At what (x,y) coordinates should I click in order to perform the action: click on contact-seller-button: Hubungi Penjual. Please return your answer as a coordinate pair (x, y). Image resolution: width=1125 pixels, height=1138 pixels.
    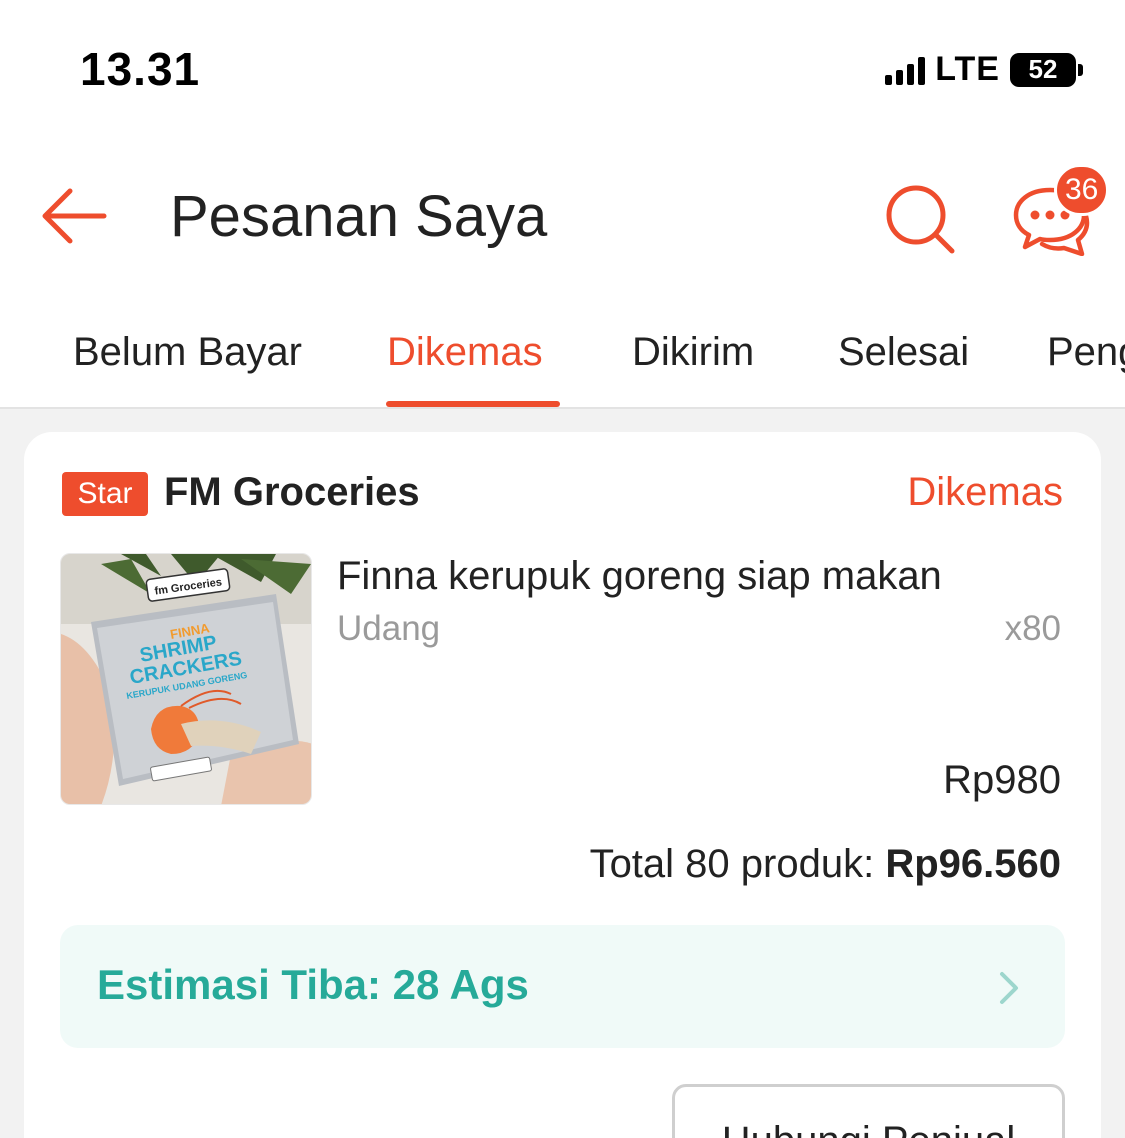
    Looking at the image, I should click on (868, 1111).